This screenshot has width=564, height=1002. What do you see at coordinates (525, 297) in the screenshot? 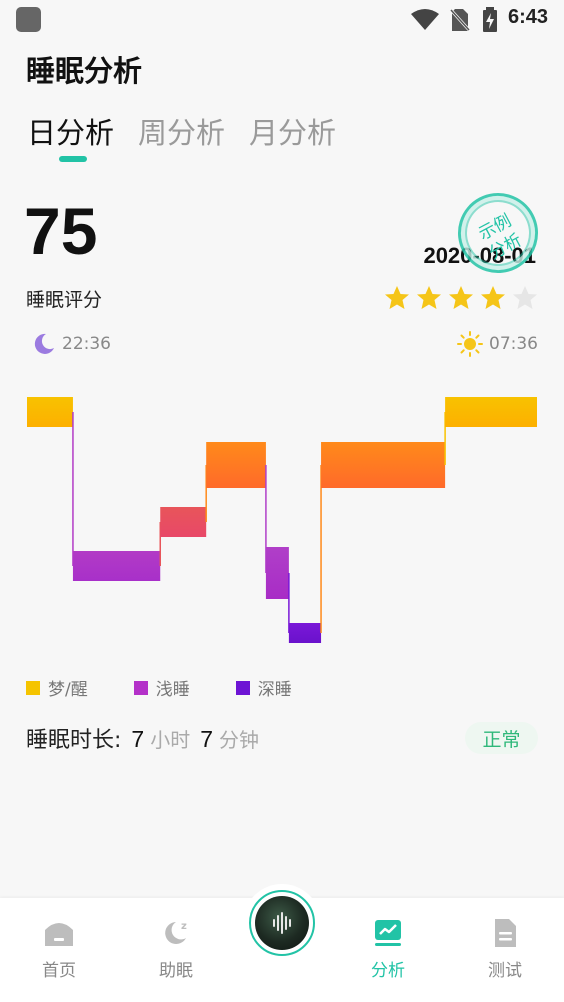
I see `star-empty-icon` at bounding box center [525, 297].